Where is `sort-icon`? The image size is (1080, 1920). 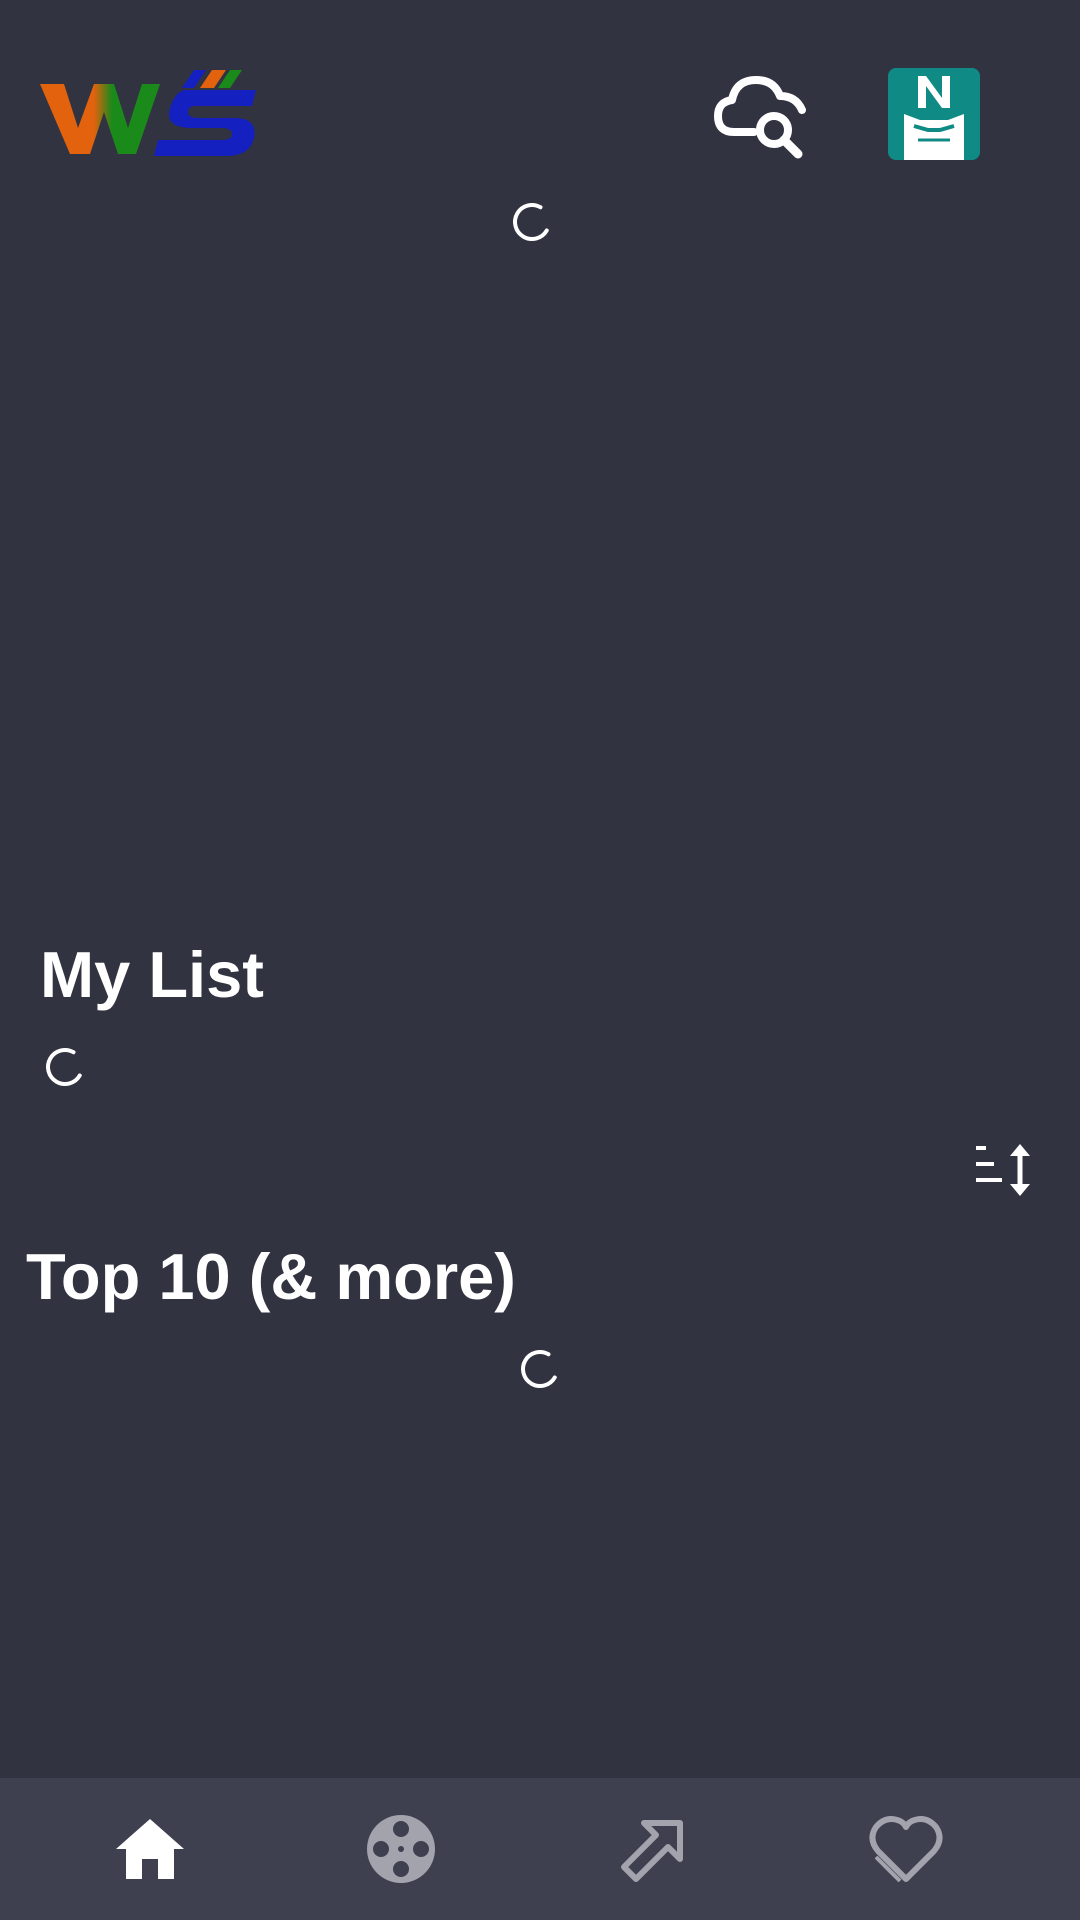
sort-icon is located at coordinates (1004, 1170).